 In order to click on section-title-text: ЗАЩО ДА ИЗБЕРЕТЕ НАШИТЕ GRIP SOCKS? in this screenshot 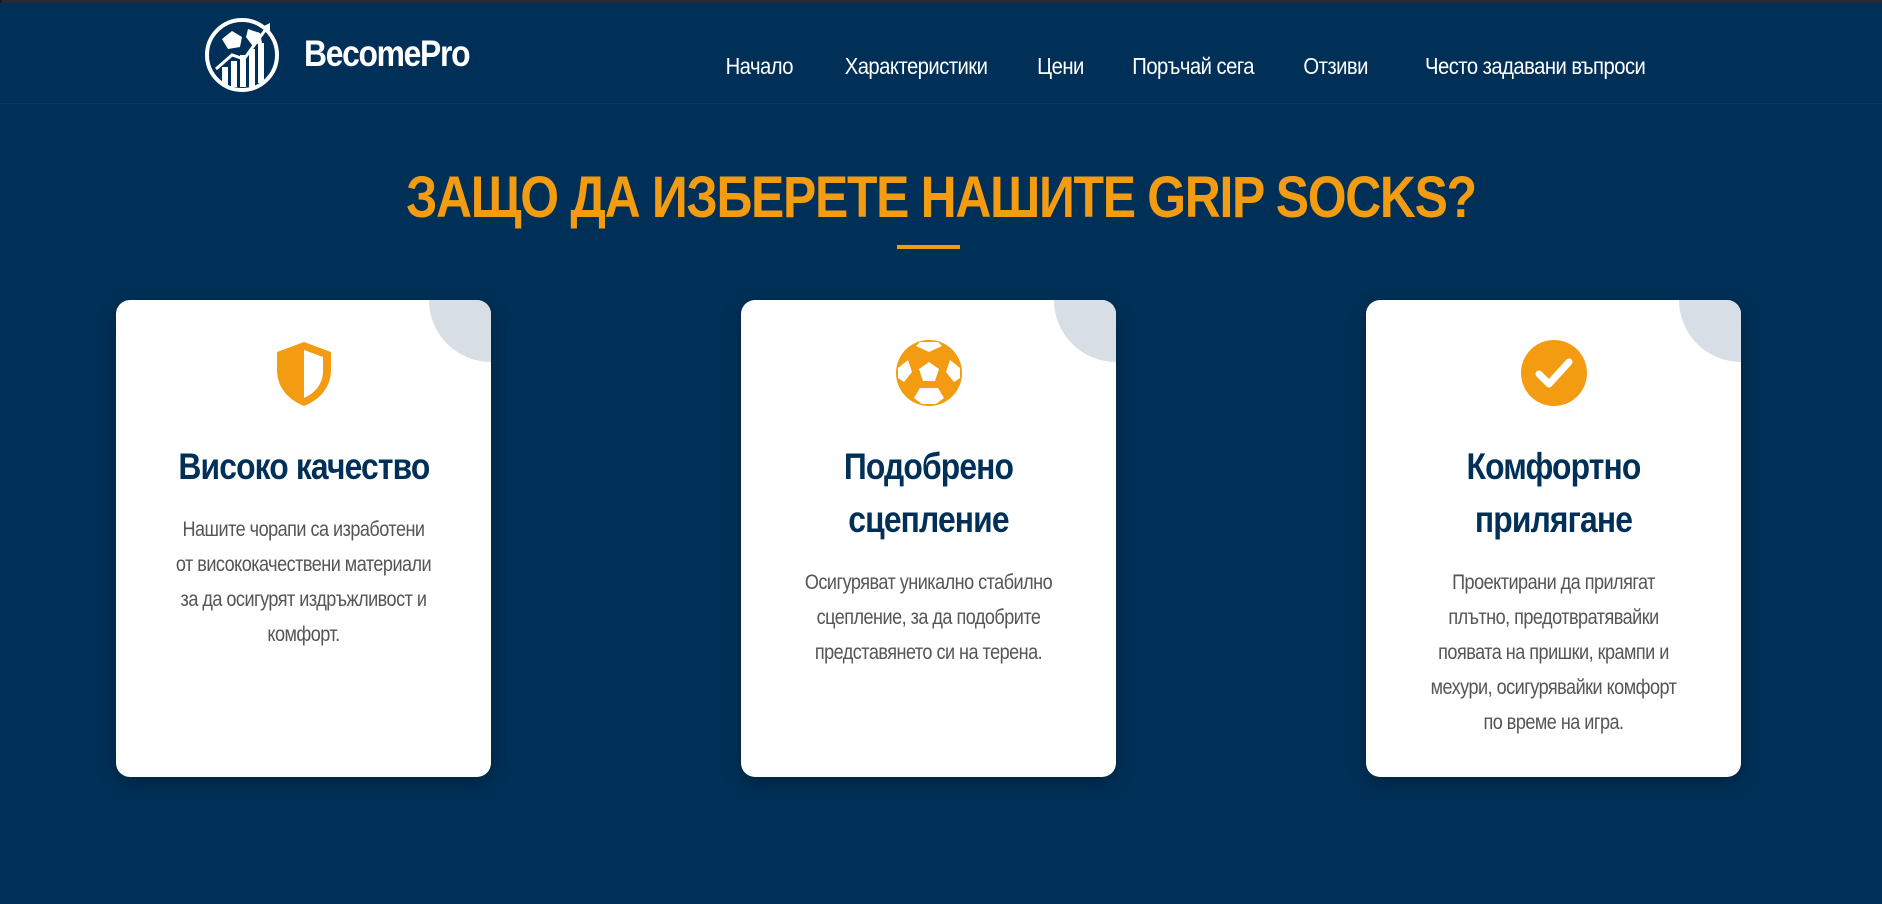, I will do `click(941, 197)`.